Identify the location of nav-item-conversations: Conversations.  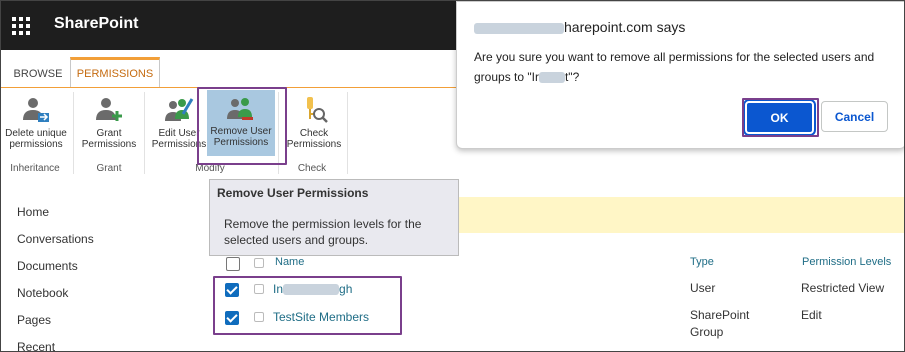
(55, 239).